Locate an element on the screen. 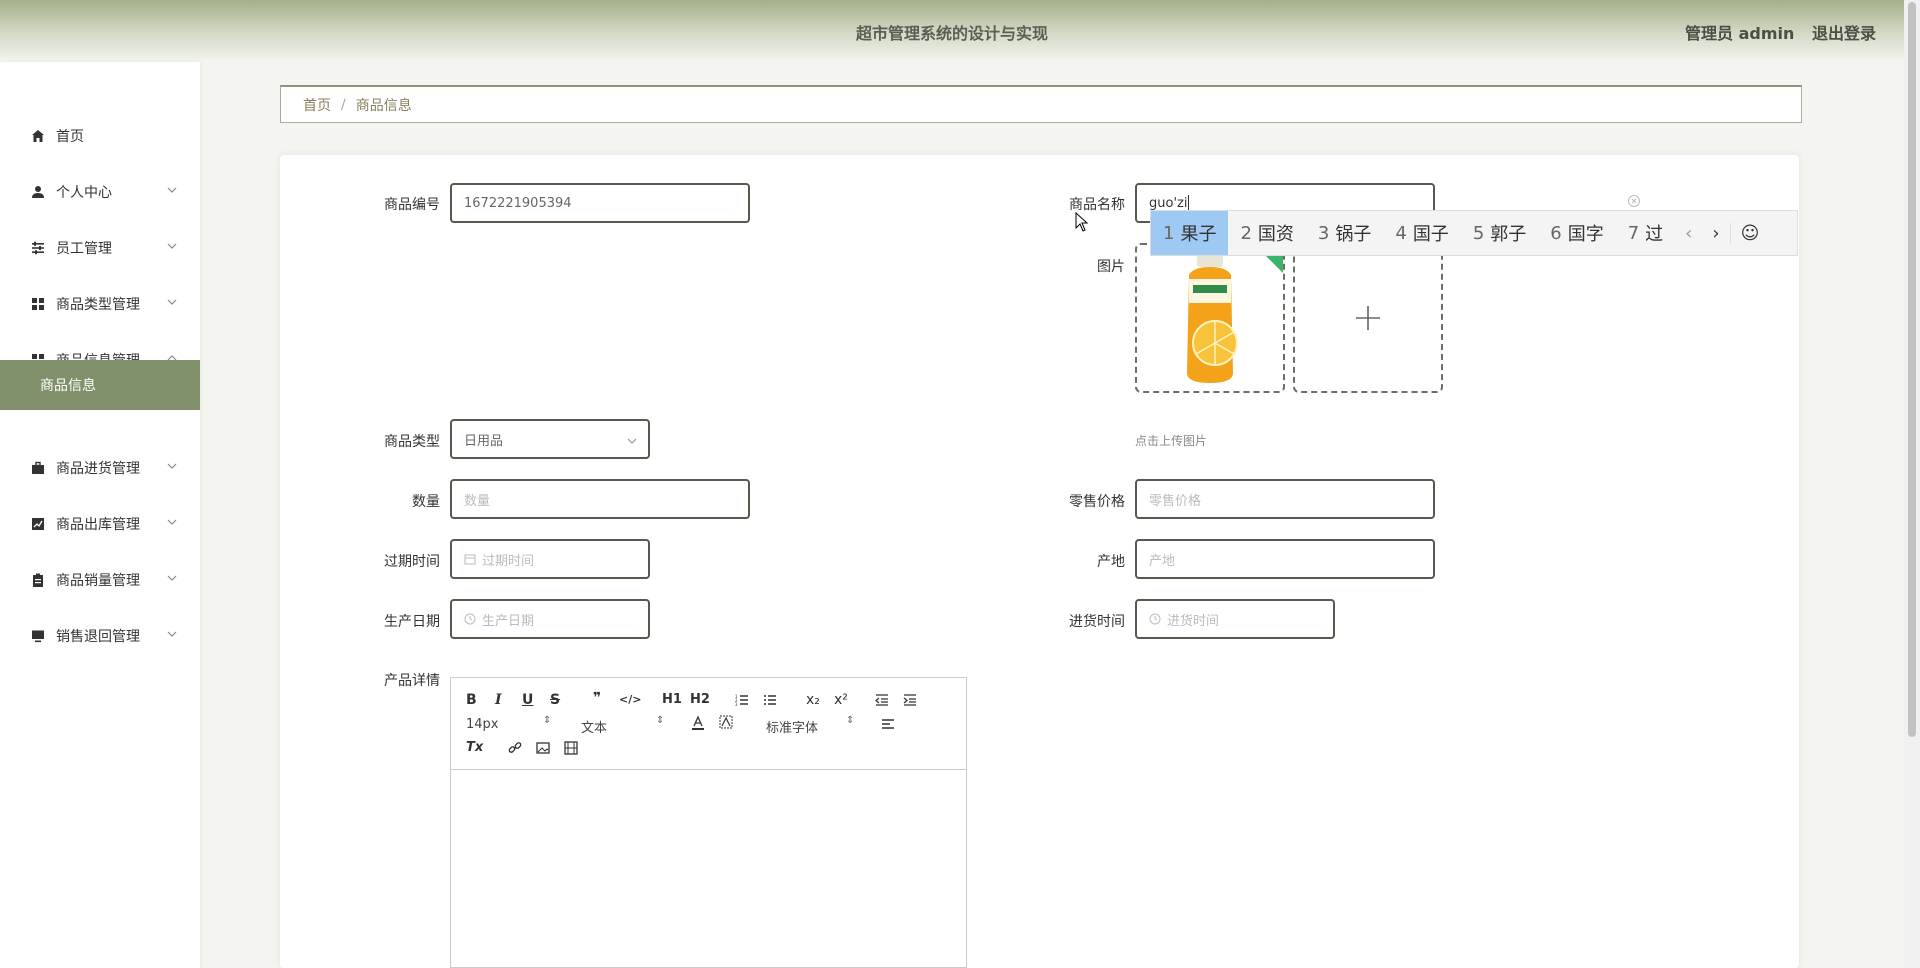  breadcrumb-home: 首页 is located at coordinates (317, 105).